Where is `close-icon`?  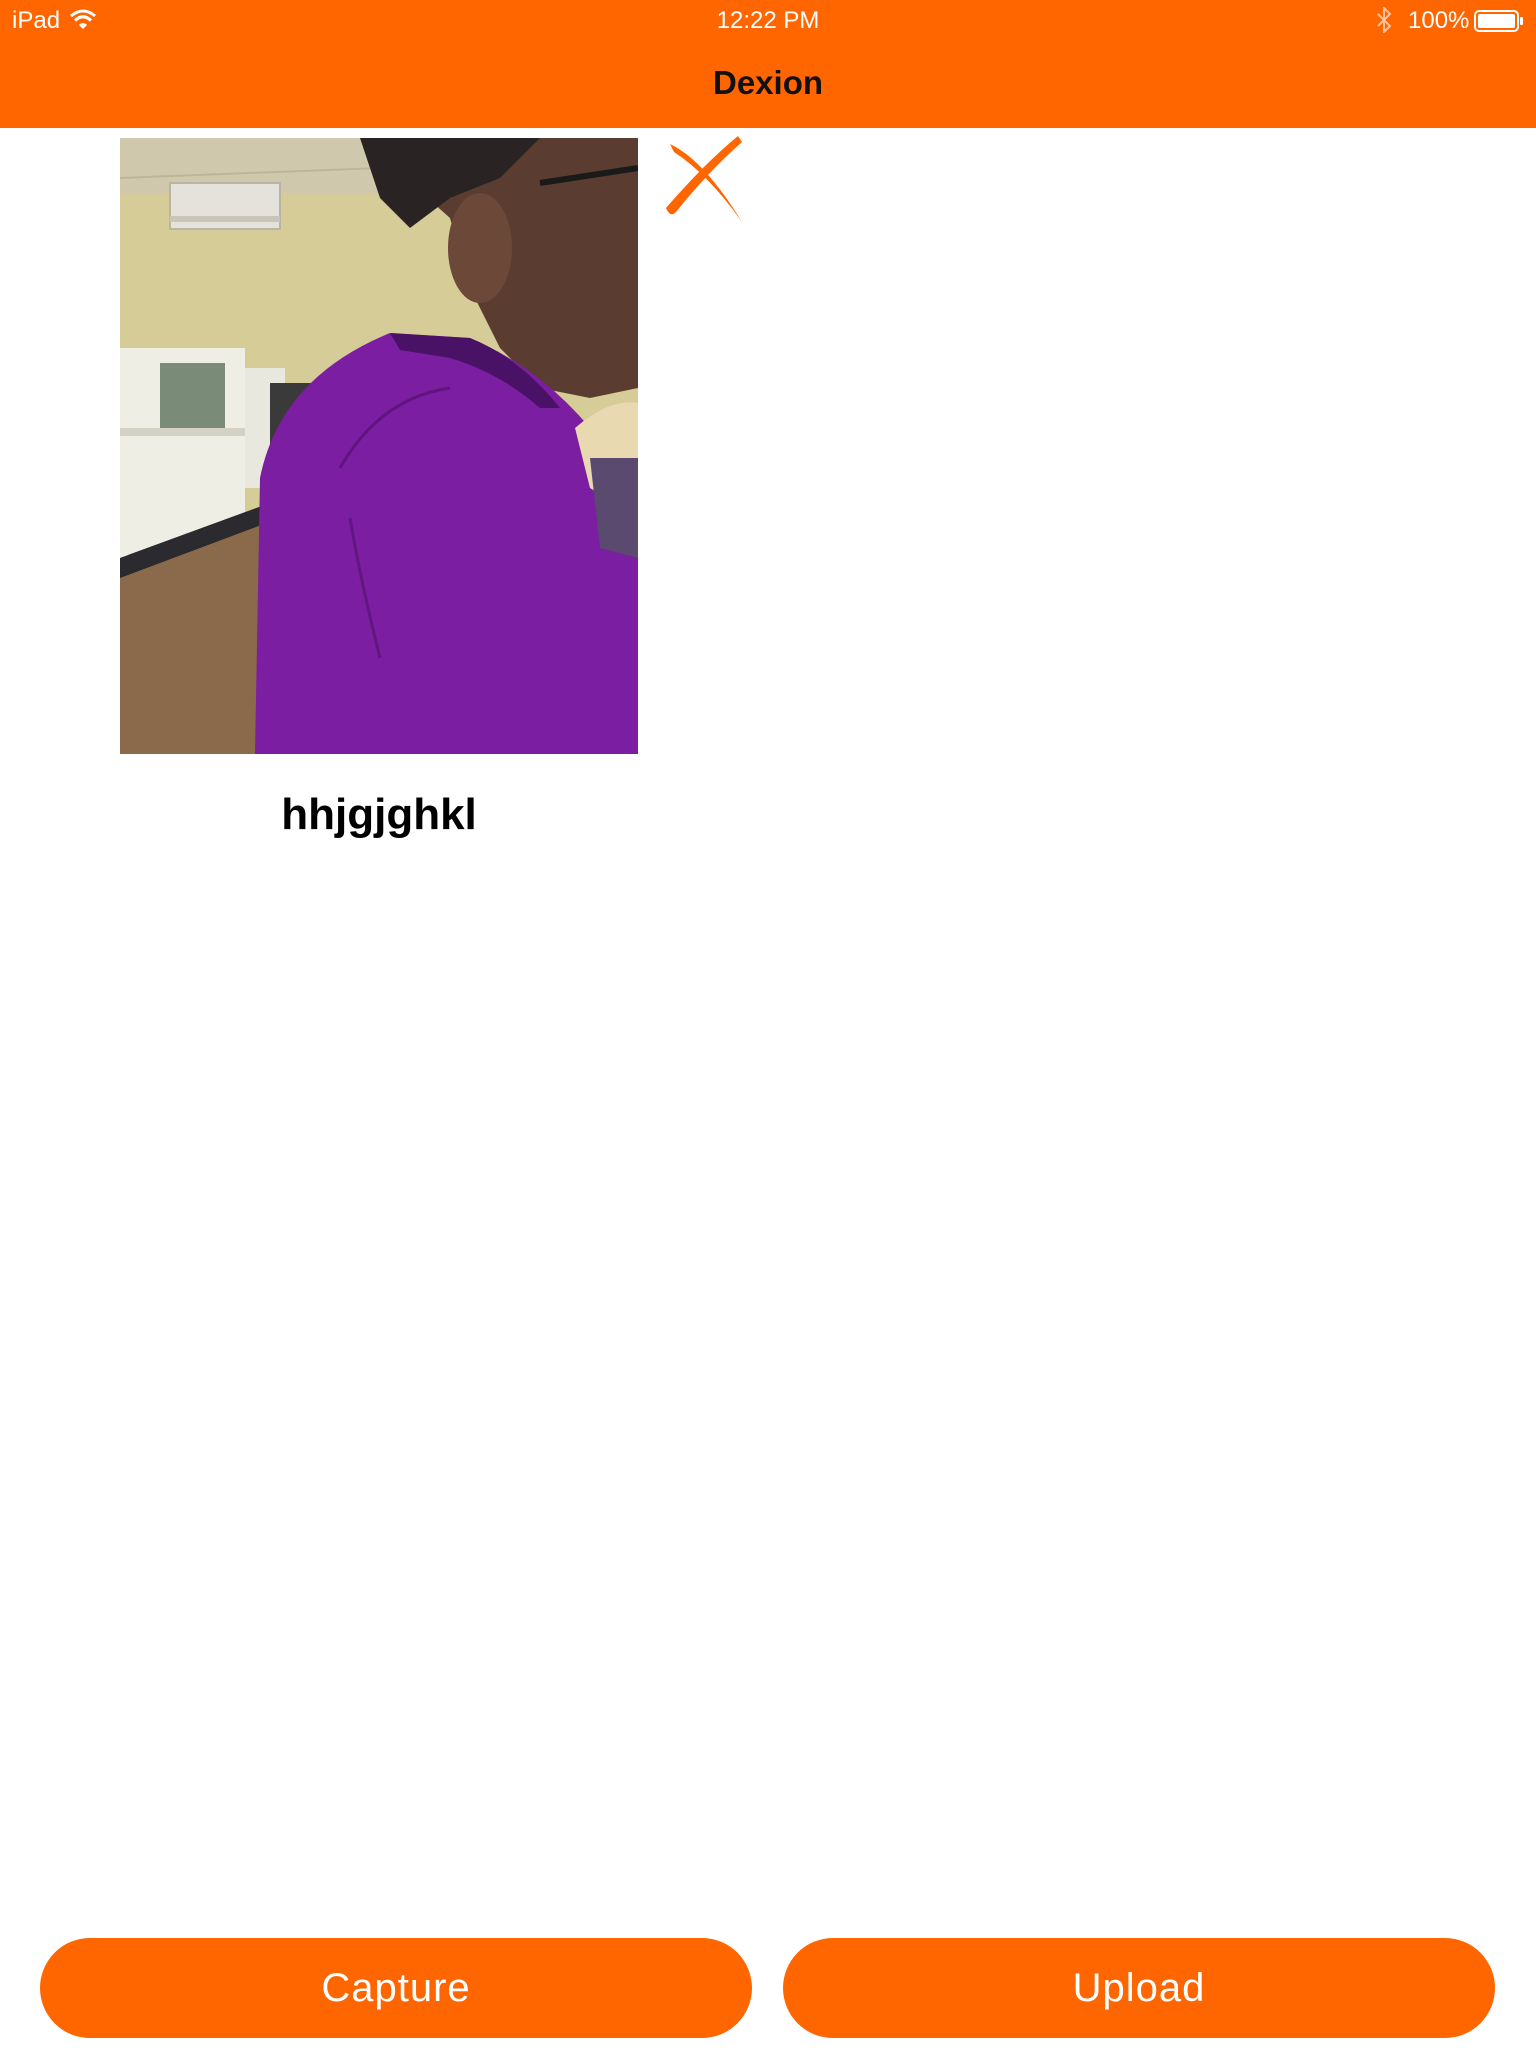
close-icon is located at coordinates (706, 179).